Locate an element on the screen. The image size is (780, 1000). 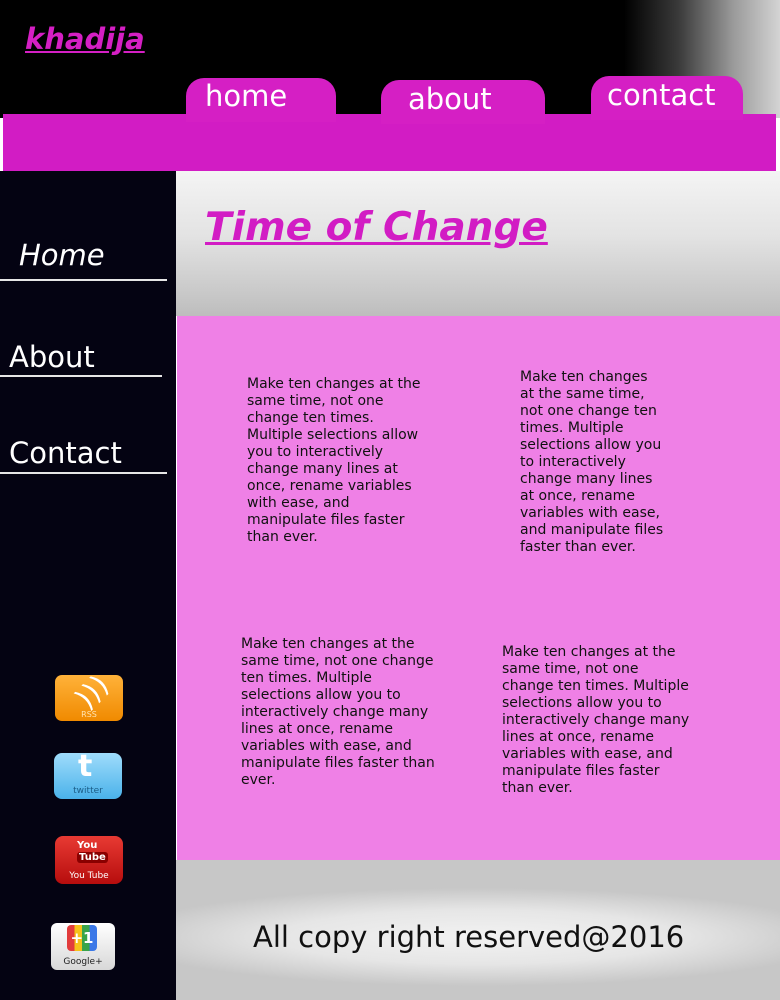
tab-about-label: about is located at coordinates (450, 99).